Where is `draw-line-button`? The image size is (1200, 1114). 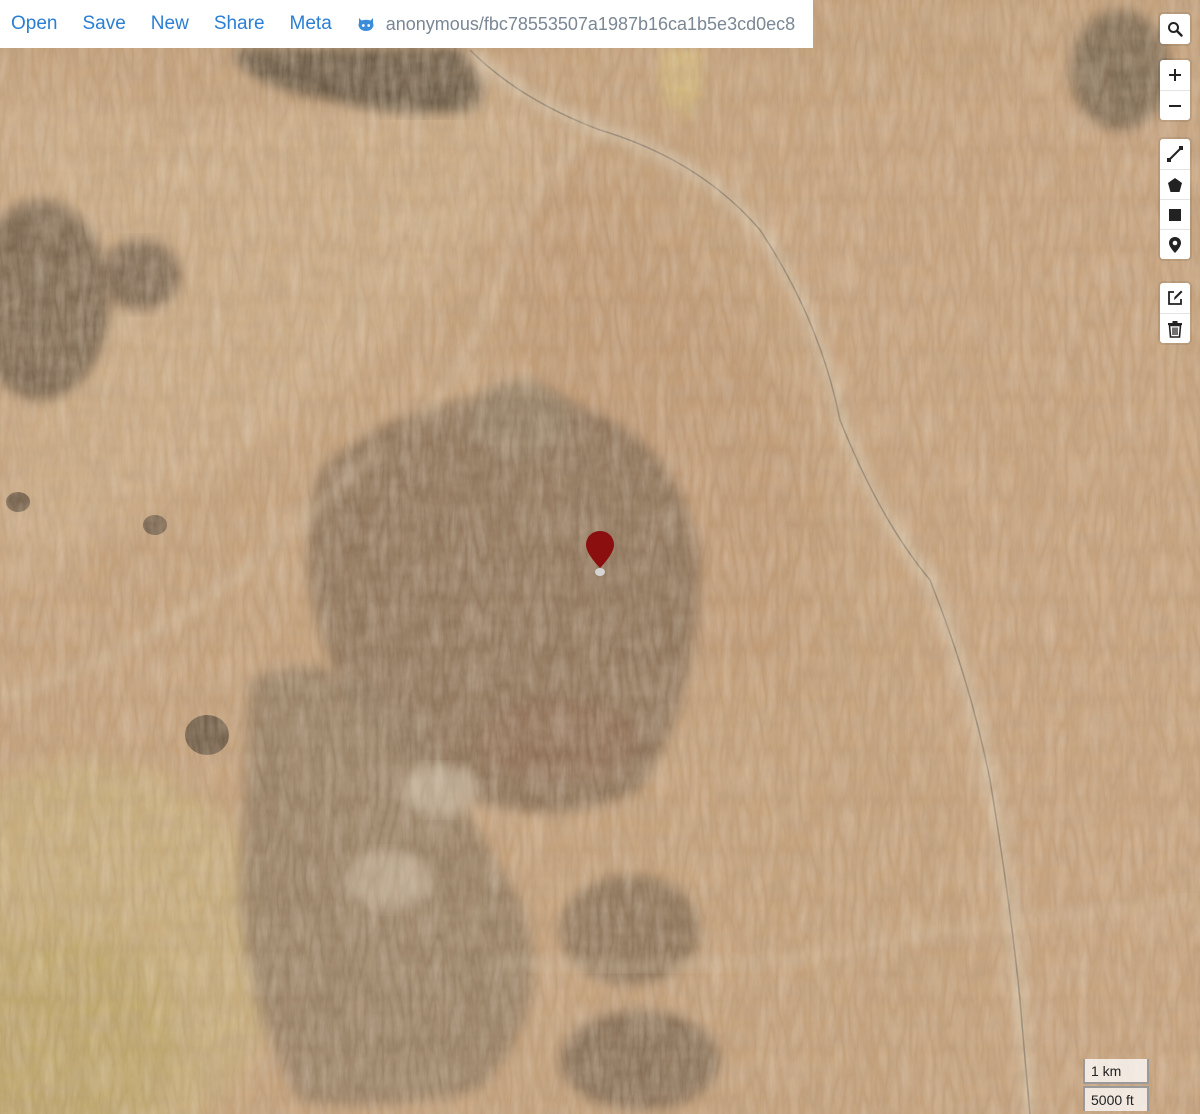 draw-line-button is located at coordinates (1175, 154).